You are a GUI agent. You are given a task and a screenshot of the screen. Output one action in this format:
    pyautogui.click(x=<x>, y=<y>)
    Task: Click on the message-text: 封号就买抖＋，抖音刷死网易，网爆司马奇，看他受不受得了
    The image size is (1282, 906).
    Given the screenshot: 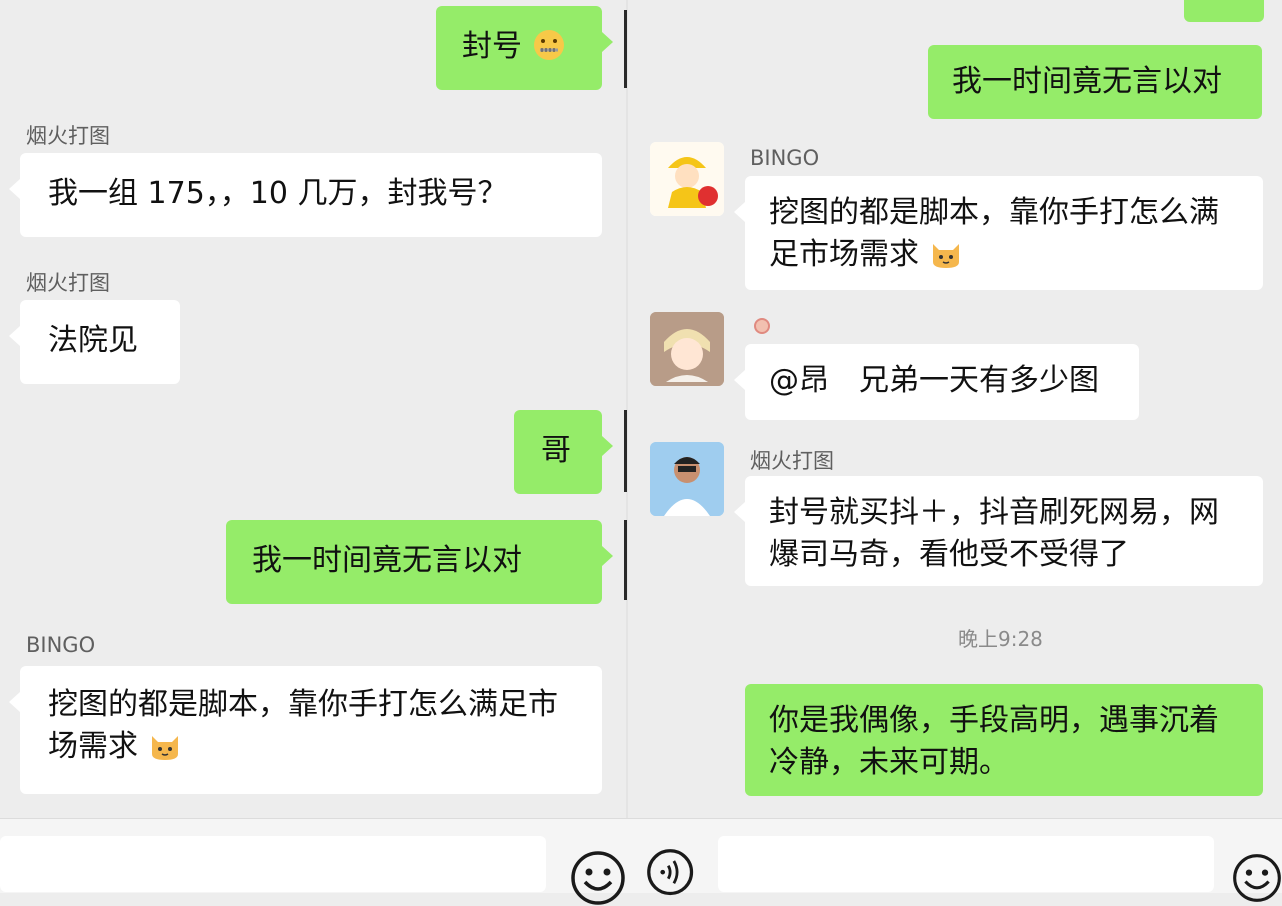 What is the action you would take?
    pyautogui.click(x=994, y=533)
    